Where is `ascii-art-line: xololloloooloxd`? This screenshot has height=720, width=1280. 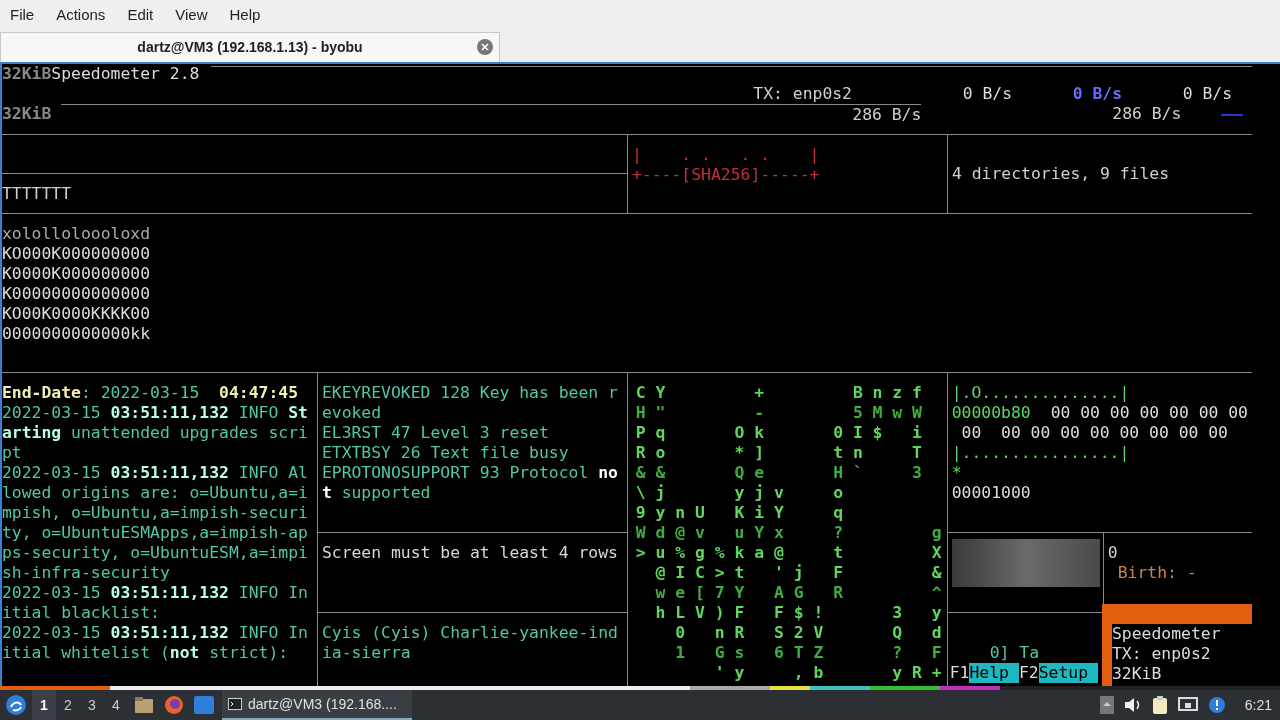 ascii-art-line: xololloloooloxd is located at coordinates (77, 234).